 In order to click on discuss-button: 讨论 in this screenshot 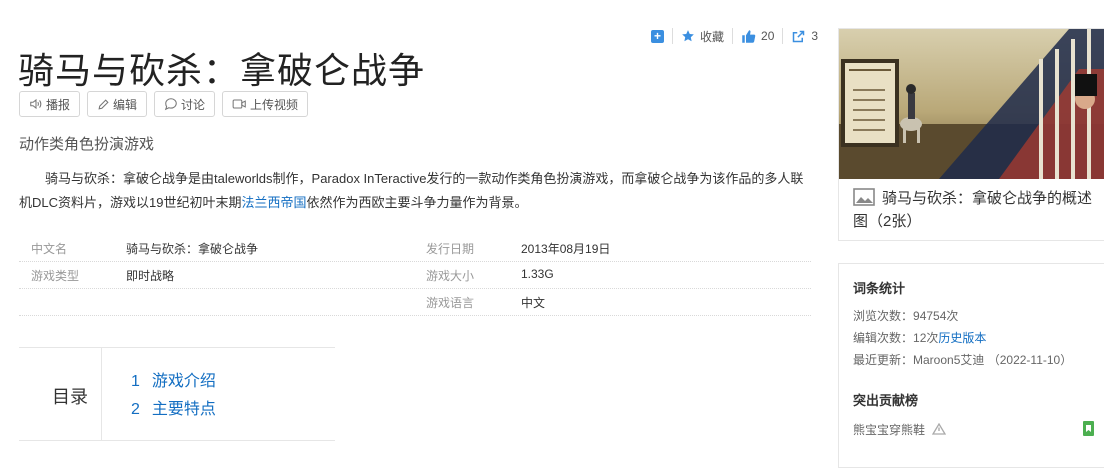, I will do `click(185, 104)`.